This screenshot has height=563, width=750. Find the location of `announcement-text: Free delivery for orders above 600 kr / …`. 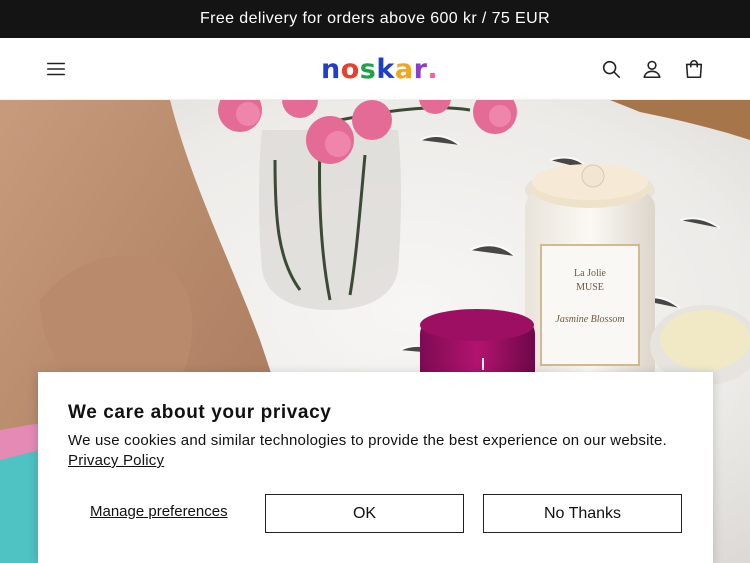

announcement-text: Free delivery for orders above 600 kr / … is located at coordinates (375, 18).